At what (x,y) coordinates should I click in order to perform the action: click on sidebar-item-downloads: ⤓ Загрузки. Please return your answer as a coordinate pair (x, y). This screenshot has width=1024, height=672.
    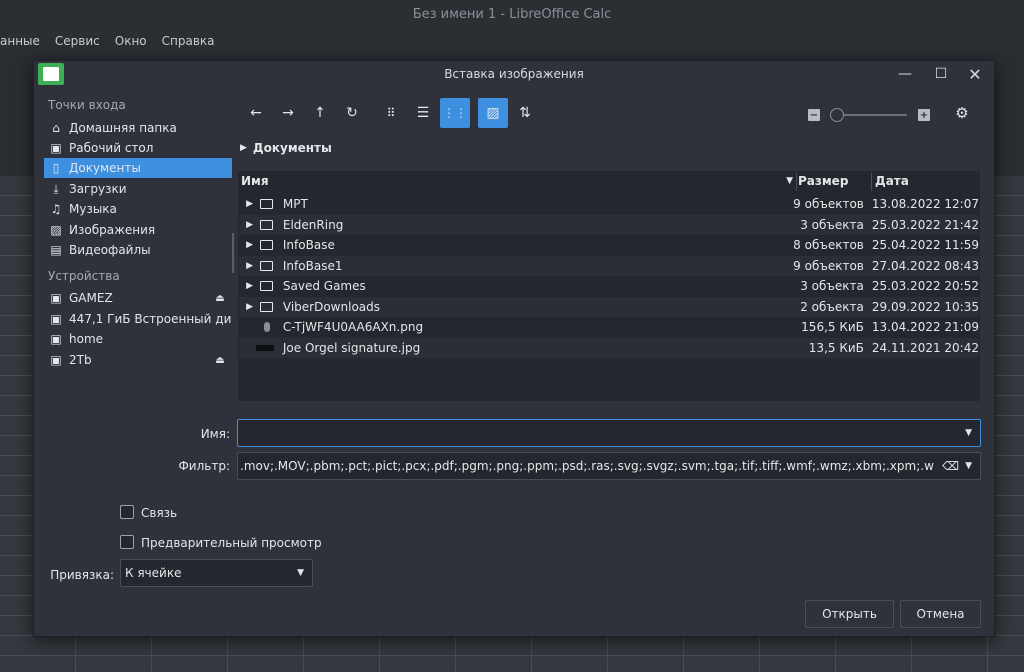
    Looking at the image, I should click on (138, 189).